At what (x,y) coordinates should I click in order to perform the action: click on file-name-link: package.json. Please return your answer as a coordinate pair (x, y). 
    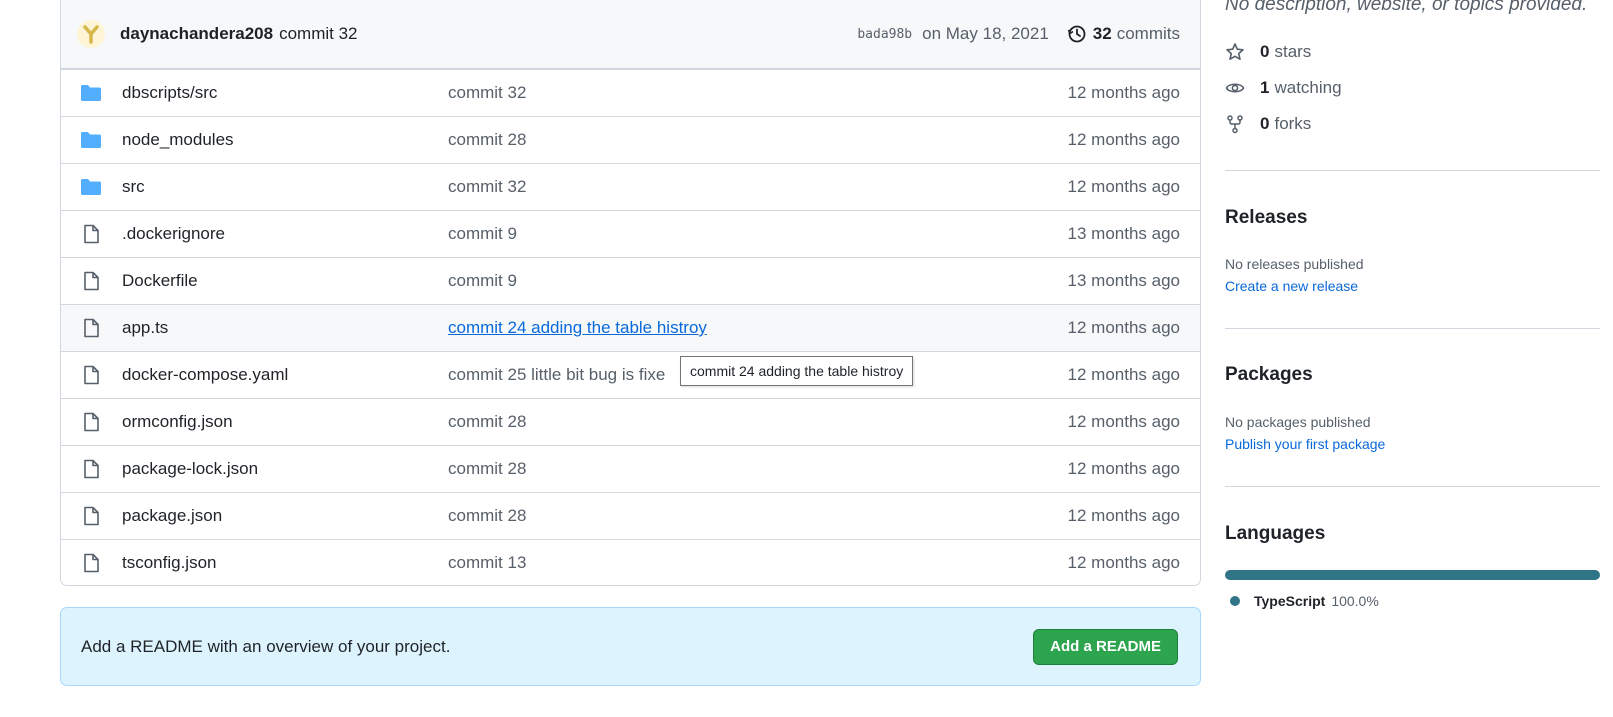
    Looking at the image, I should click on (285, 516).